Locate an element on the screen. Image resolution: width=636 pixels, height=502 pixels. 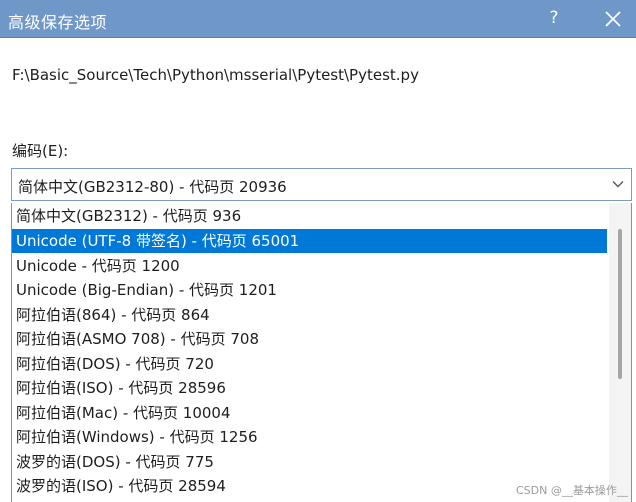
encoding-option: 阿拉伯语(864) - 代码页 864 is located at coordinates (309, 315).